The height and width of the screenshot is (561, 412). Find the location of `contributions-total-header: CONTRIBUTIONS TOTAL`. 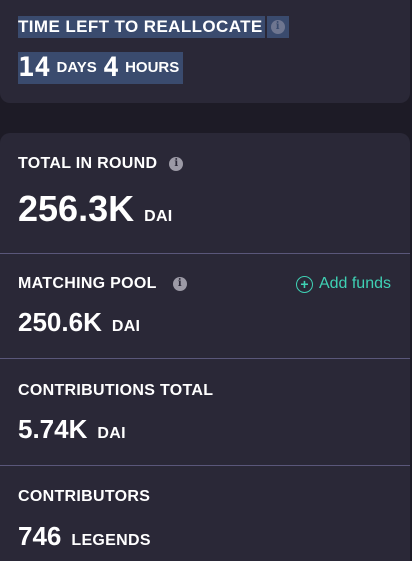

contributions-total-header: CONTRIBUTIONS TOTAL is located at coordinates (115, 391).